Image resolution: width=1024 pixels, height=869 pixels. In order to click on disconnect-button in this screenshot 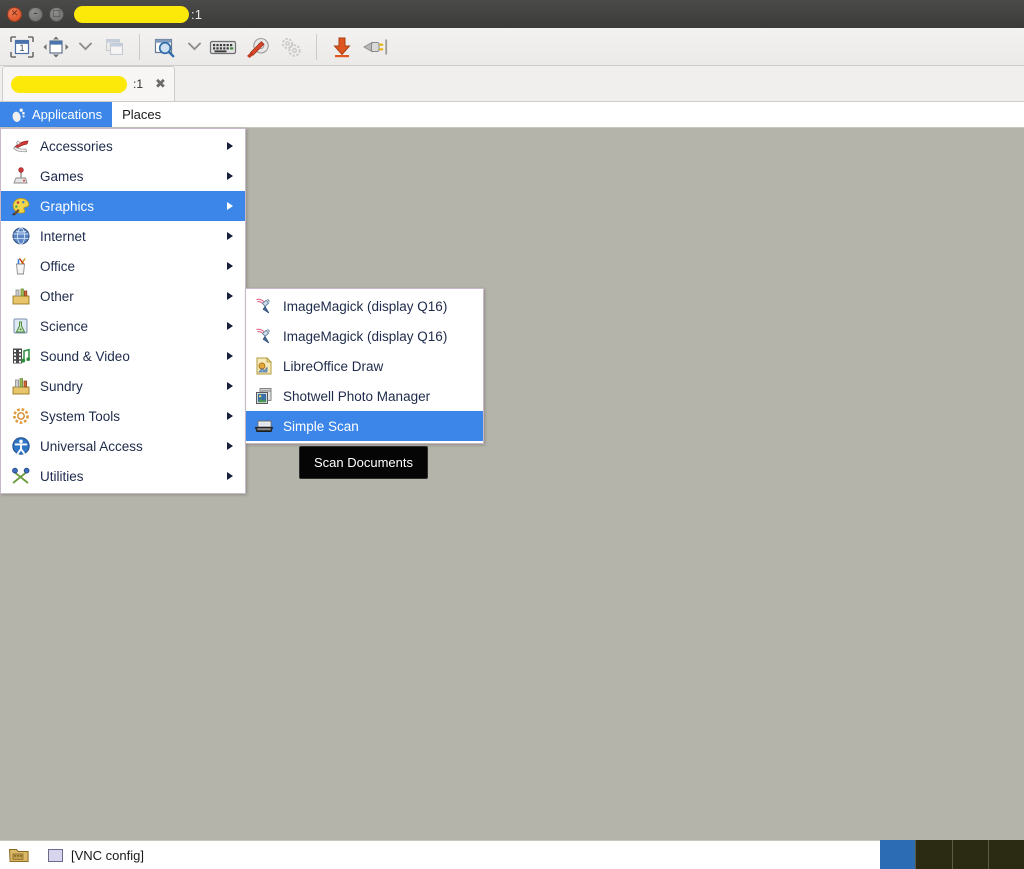, I will do `click(376, 47)`.